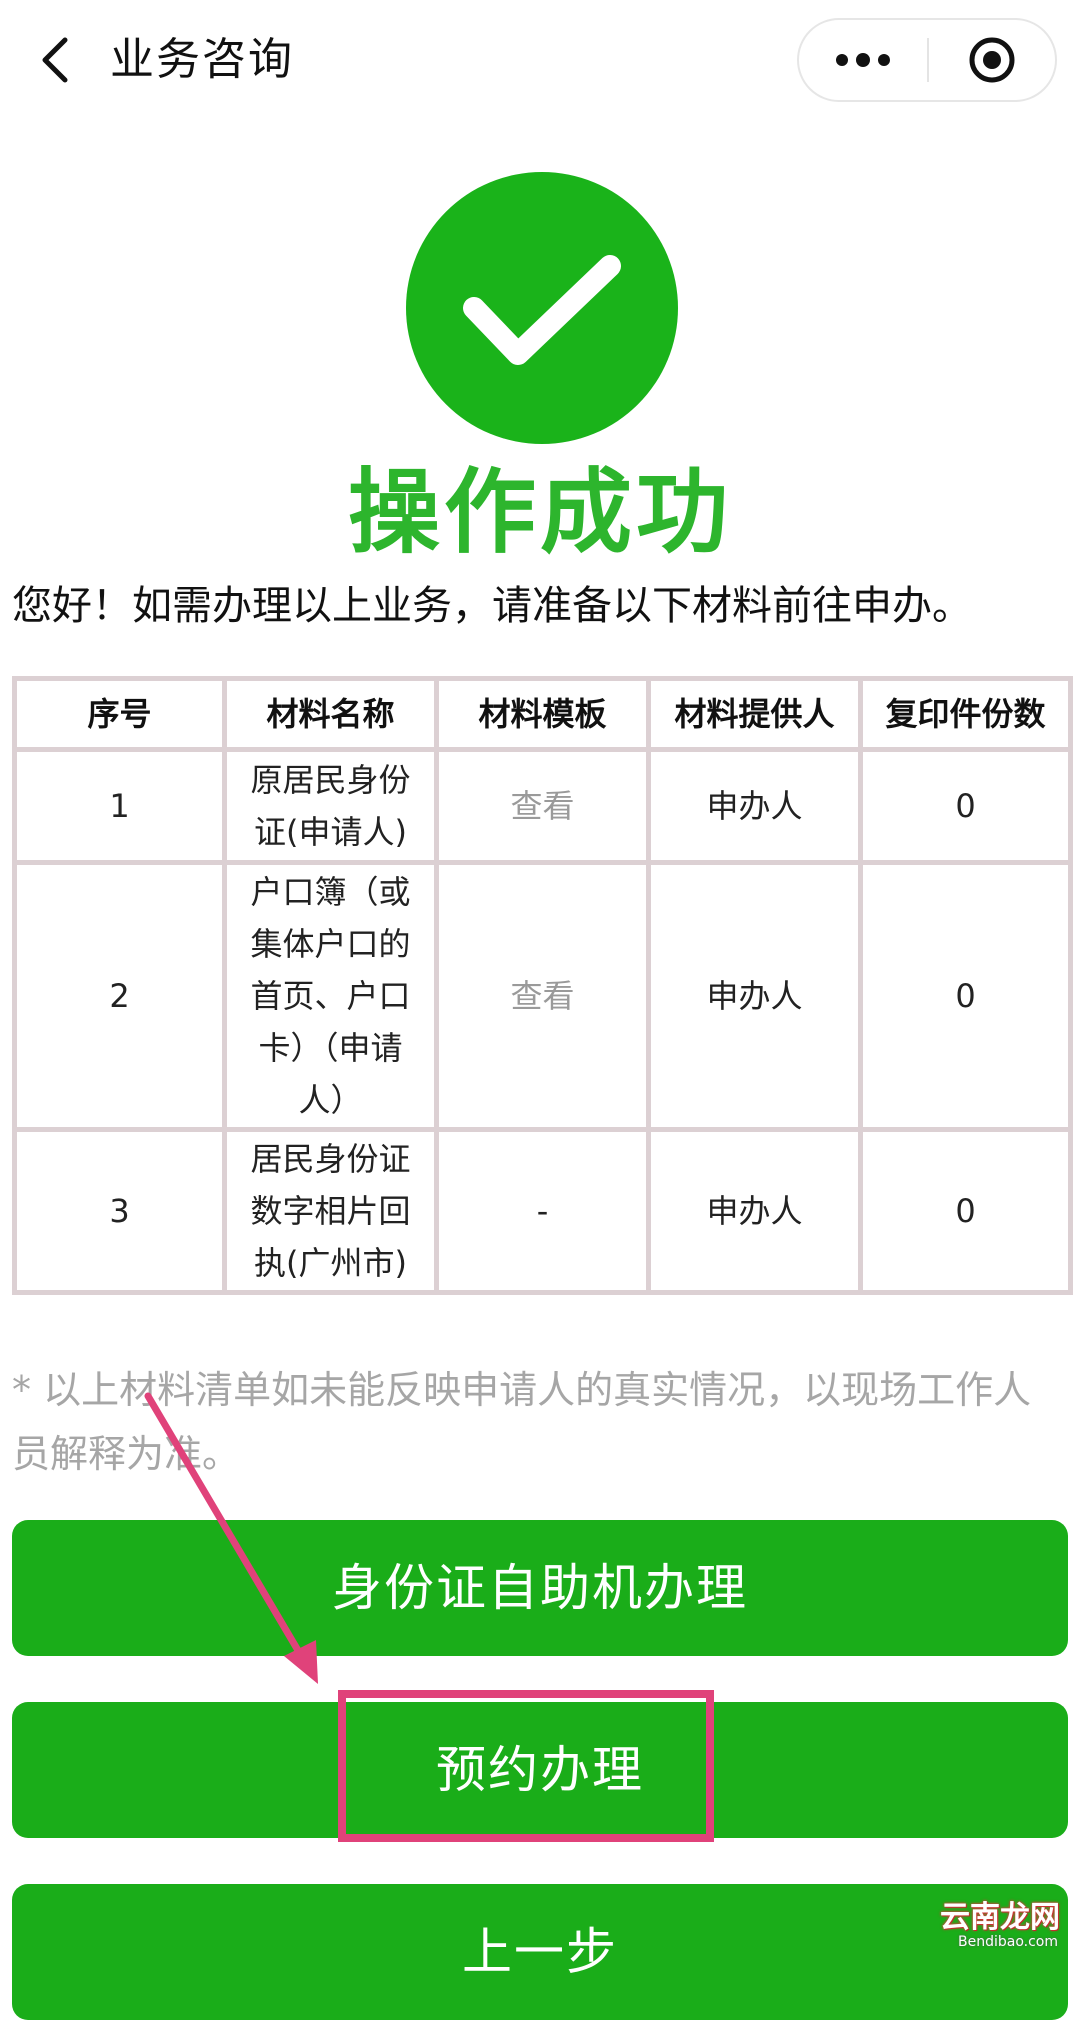  I want to click on success-title: 操作成功, so click(539, 512).